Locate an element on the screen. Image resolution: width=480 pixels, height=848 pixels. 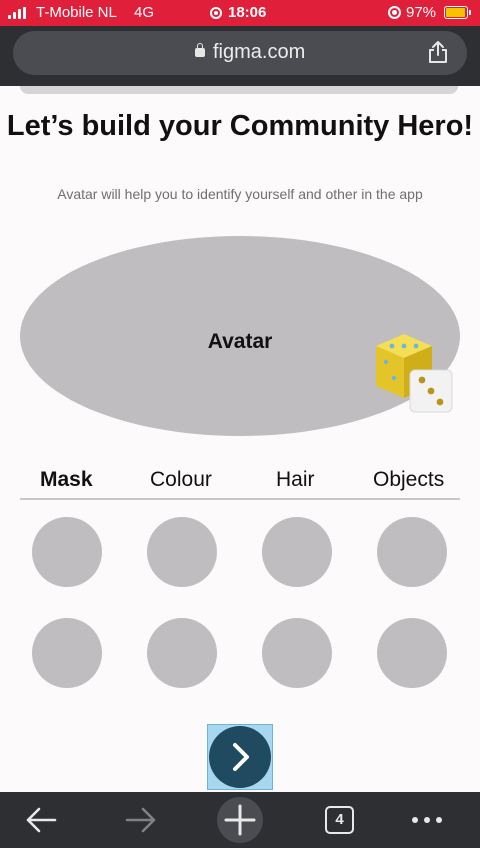
page-title: Let’s build your Community Hero! is located at coordinates (240, 126).